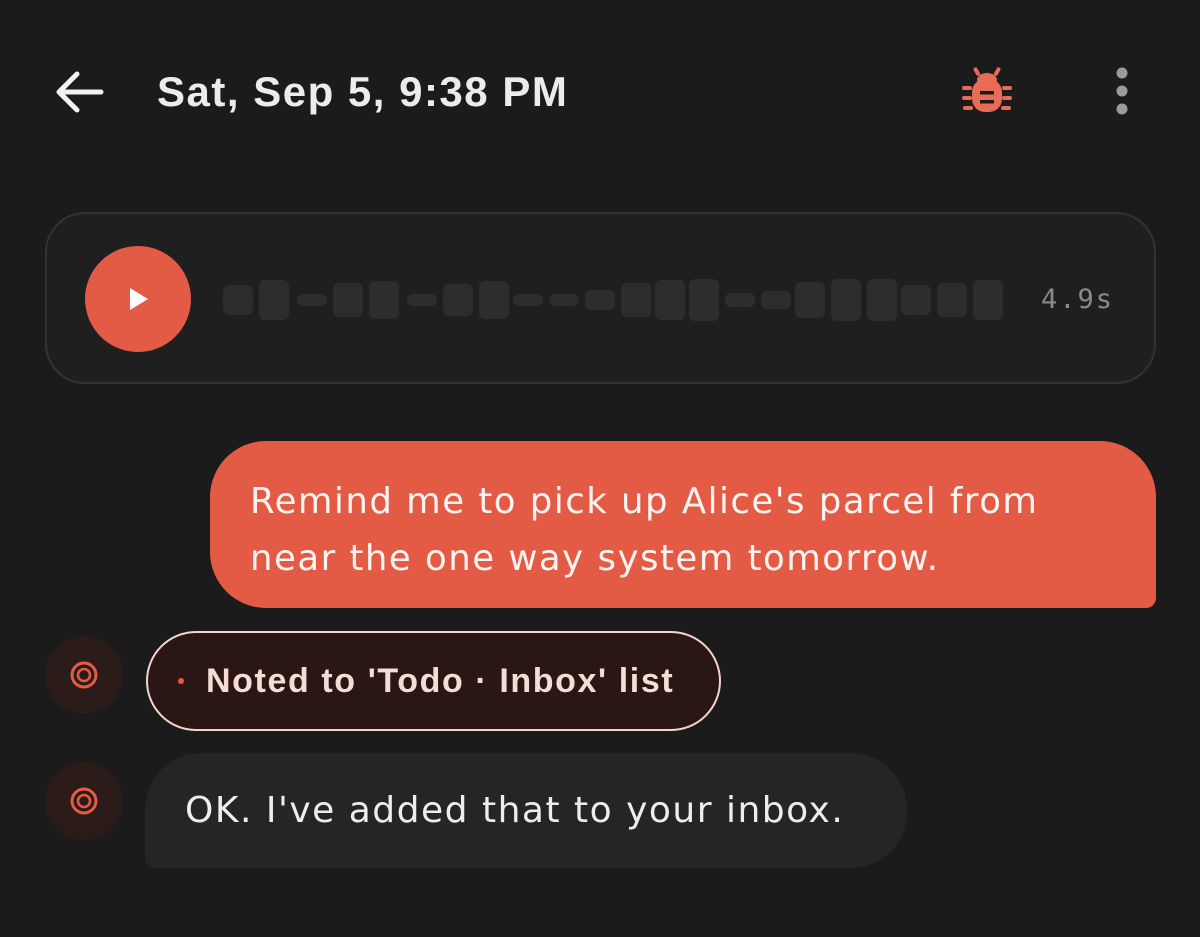  I want to click on more-vert-icon, so click(1122, 91).